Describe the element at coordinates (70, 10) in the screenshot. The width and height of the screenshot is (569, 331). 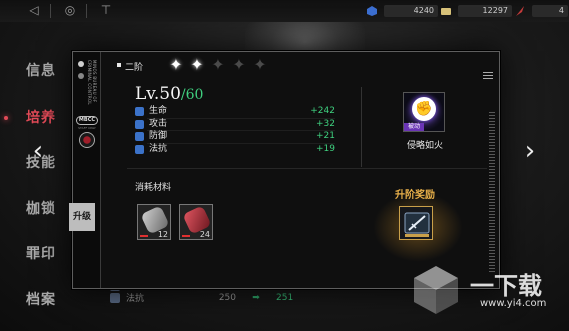
I see `emblem-icon: ◎` at that location.